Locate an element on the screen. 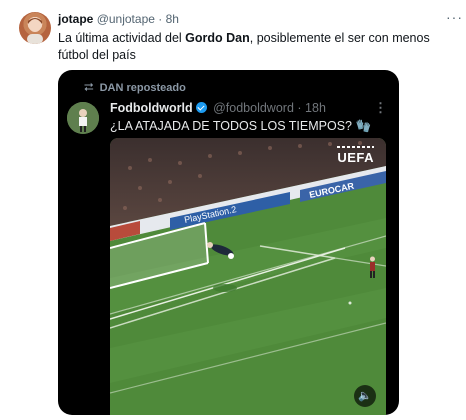 This screenshot has height=420, width=466. embedded-timestamp: 18h is located at coordinates (315, 108).